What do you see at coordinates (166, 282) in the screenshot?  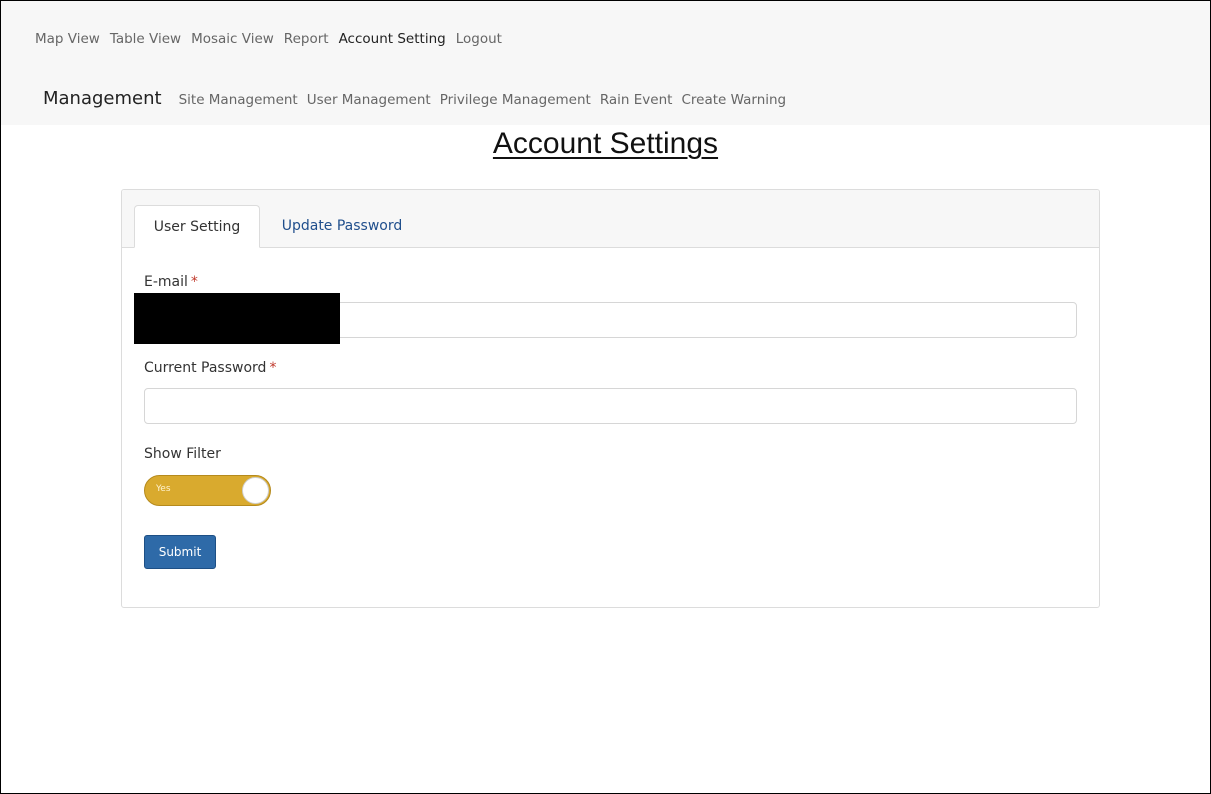 I see `email-label-text: E-mail` at bounding box center [166, 282].